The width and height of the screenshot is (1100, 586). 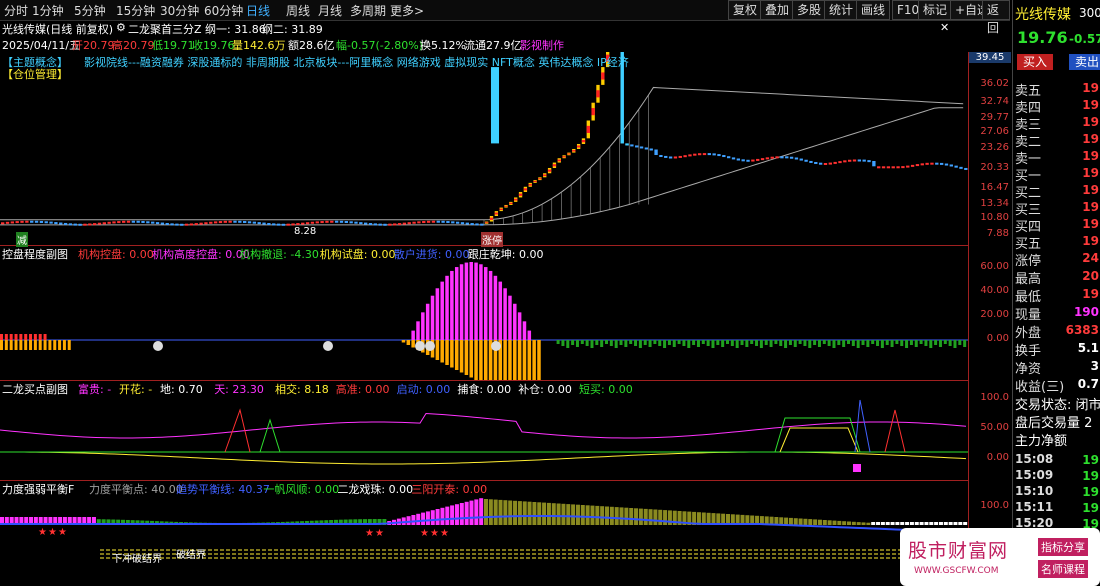 I want to click on after-hours-volume: 盘后交易量 2, so click(x=1054, y=423).